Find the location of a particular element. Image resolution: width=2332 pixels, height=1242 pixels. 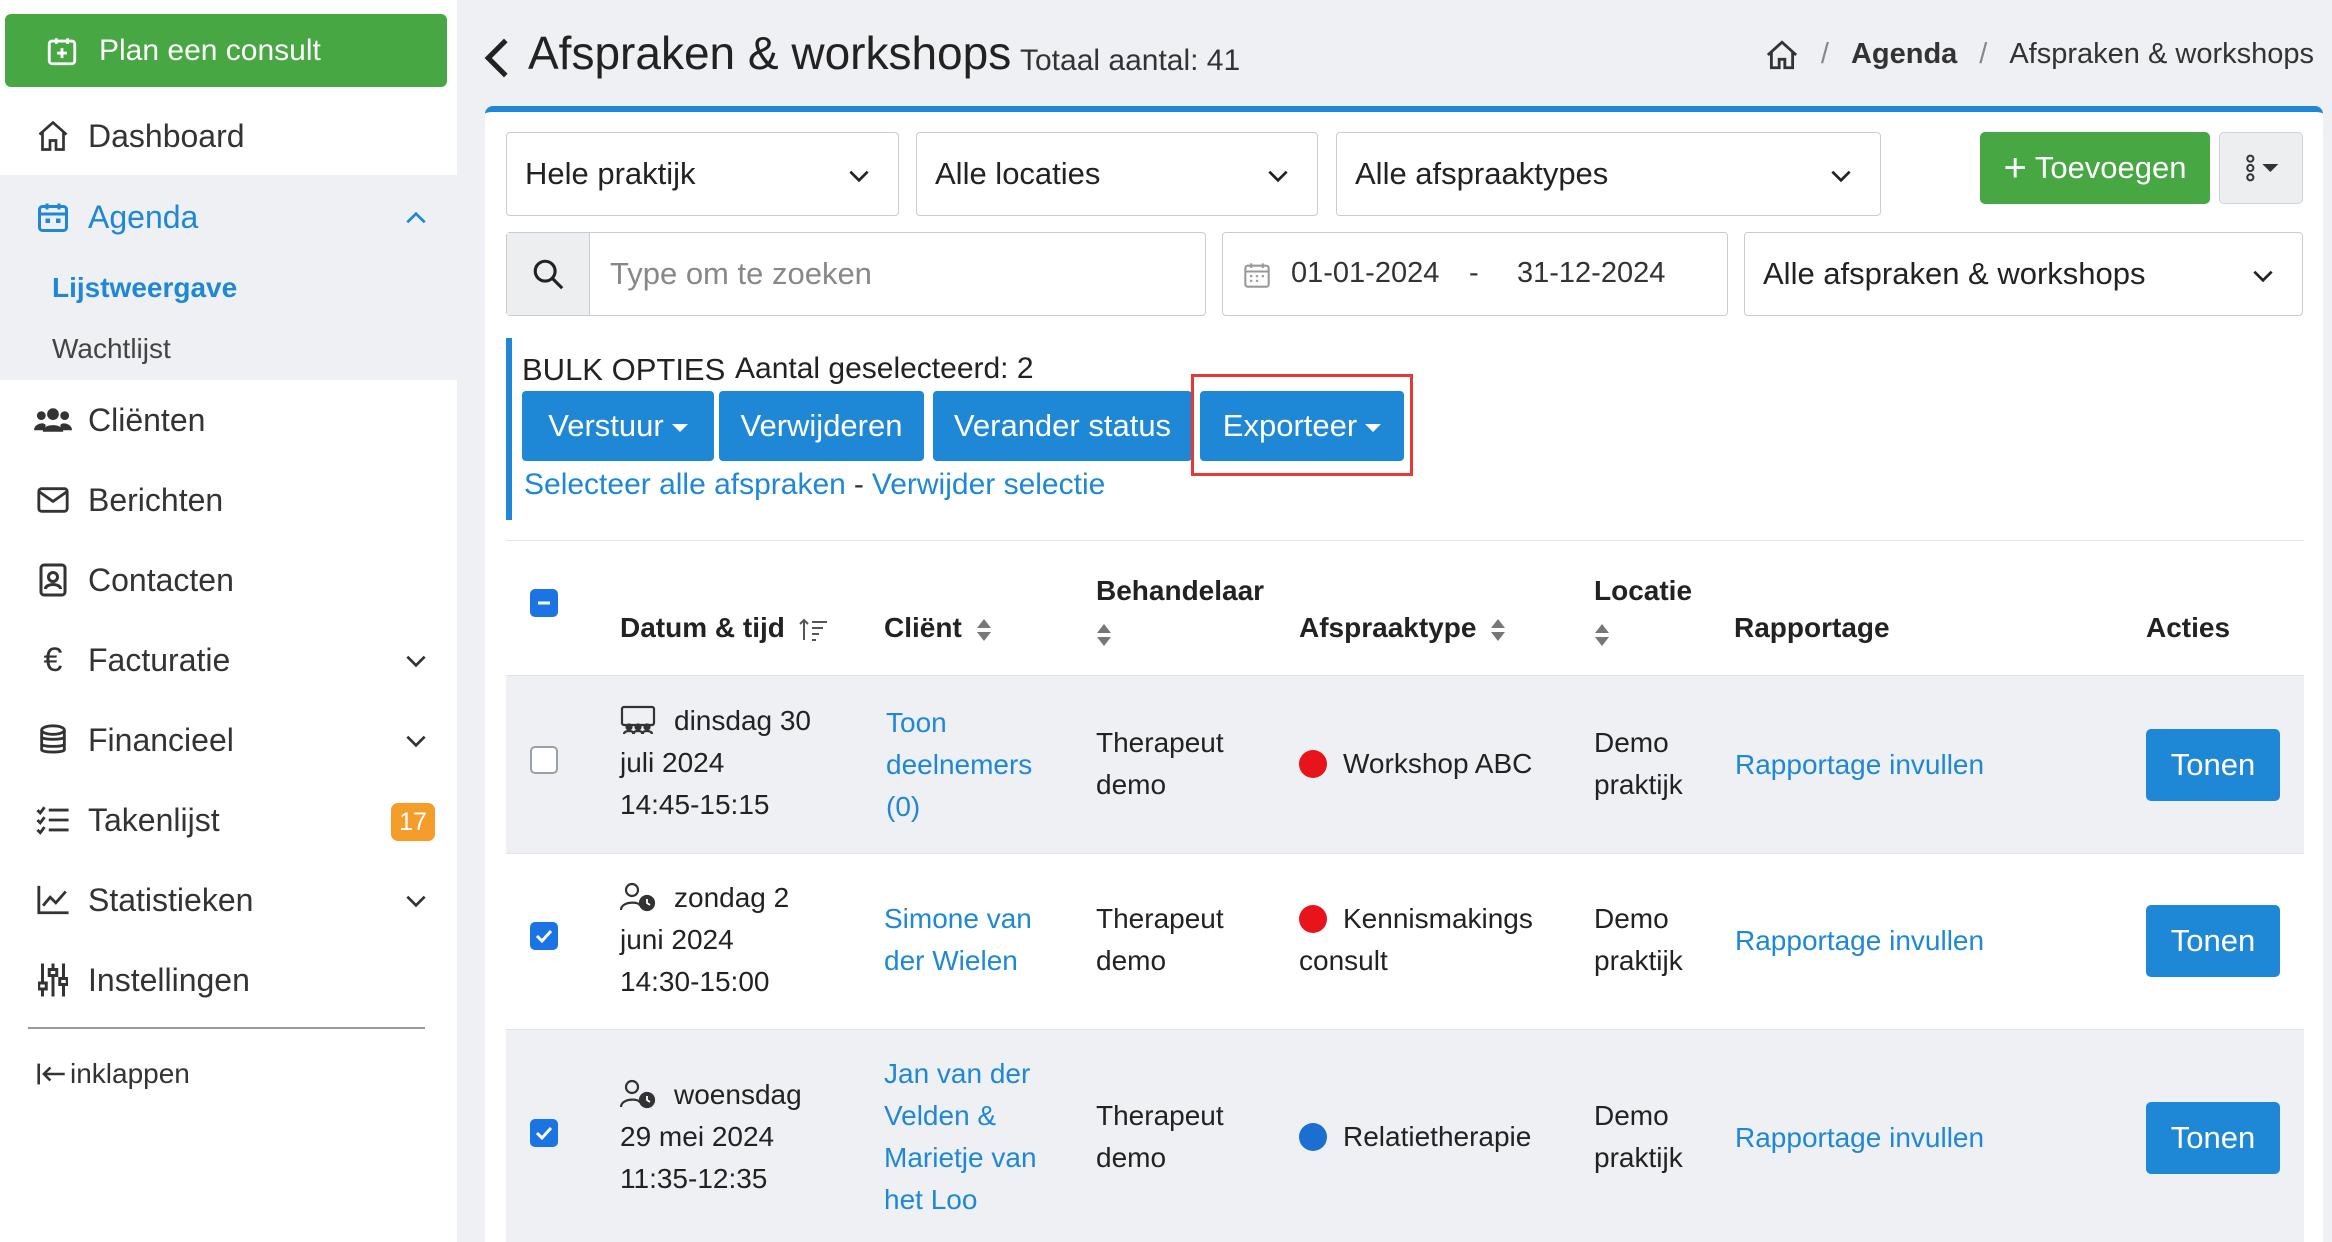

contact-card-icon is located at coordinates (53, 580).